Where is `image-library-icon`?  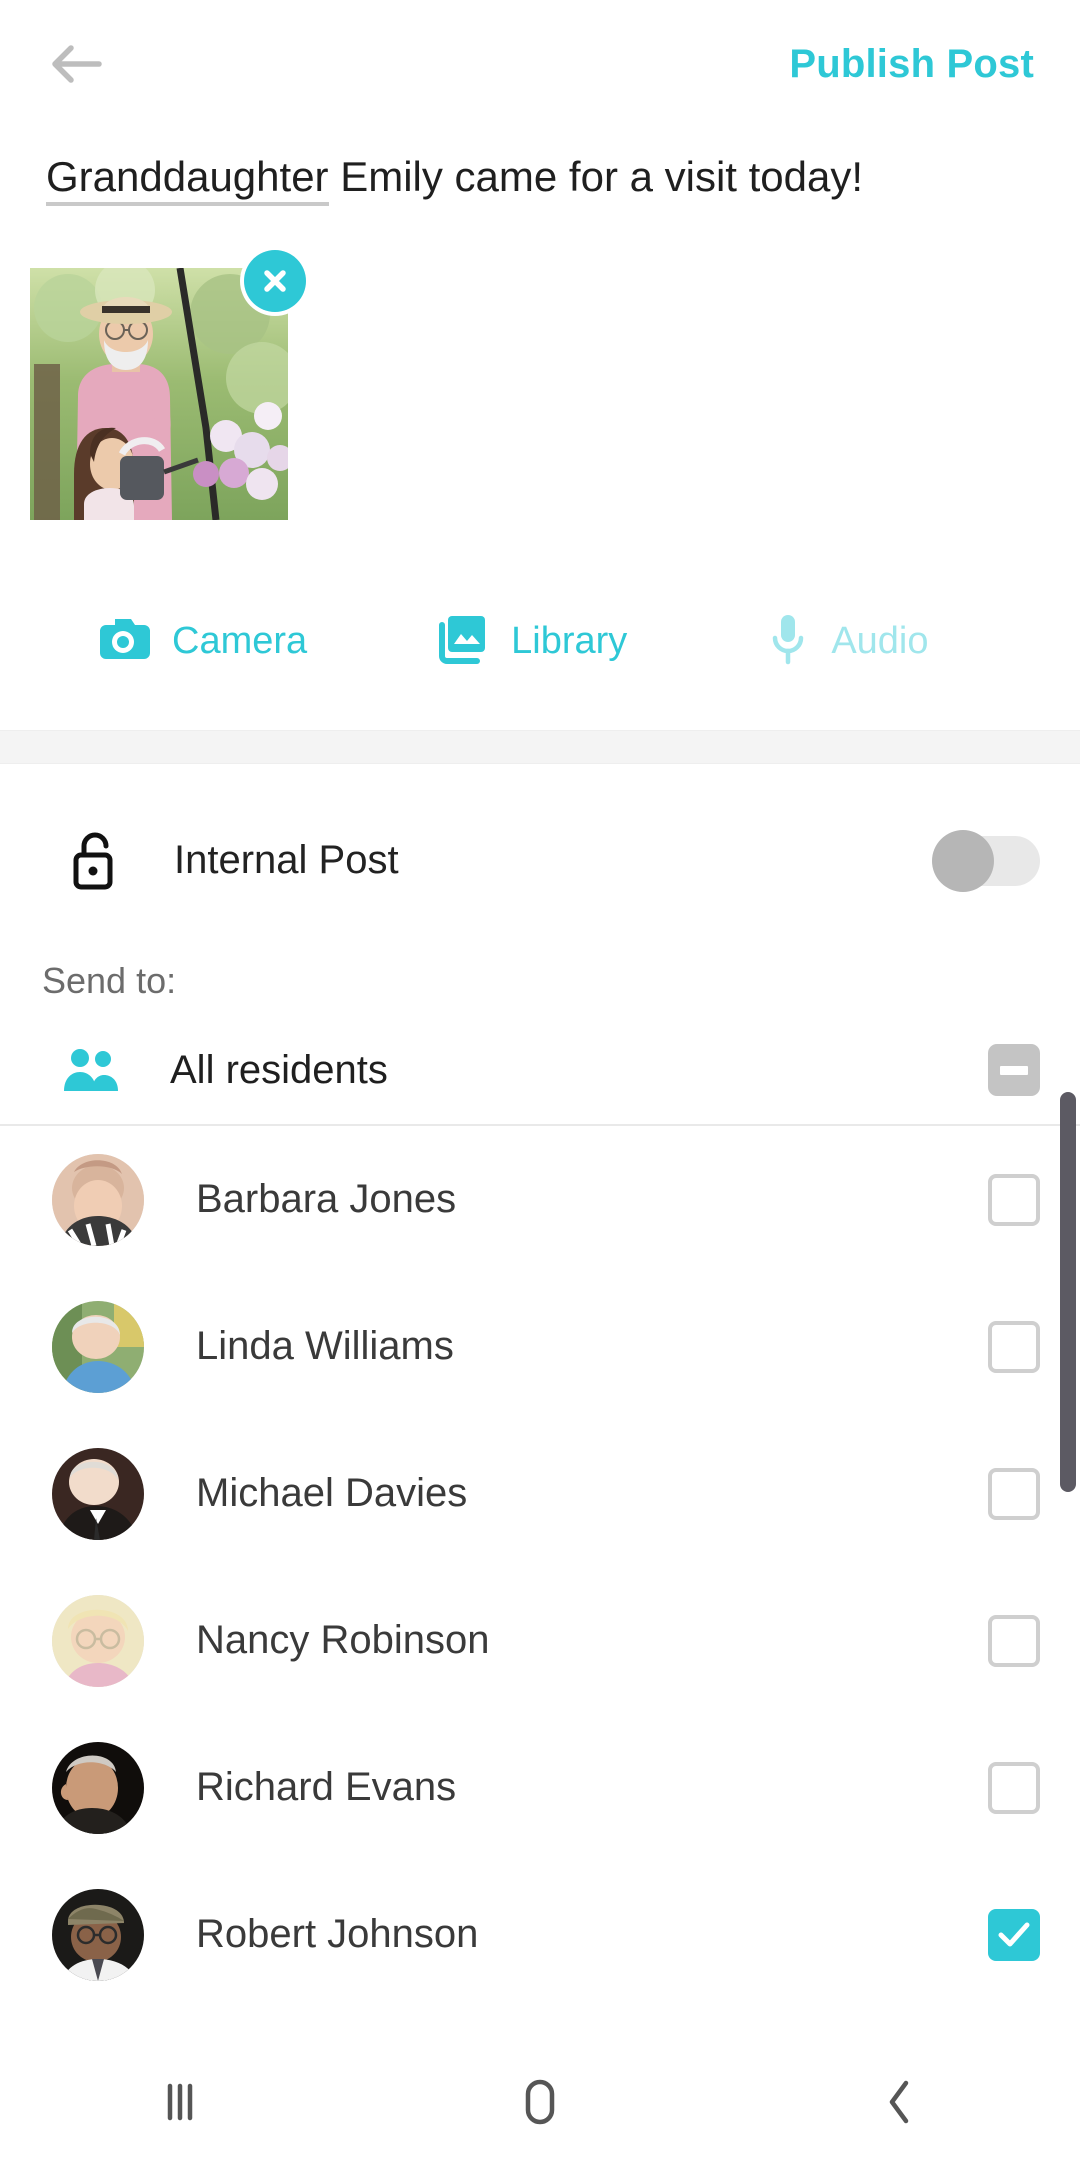
image-library-icon is located at coordinates (463, 641).